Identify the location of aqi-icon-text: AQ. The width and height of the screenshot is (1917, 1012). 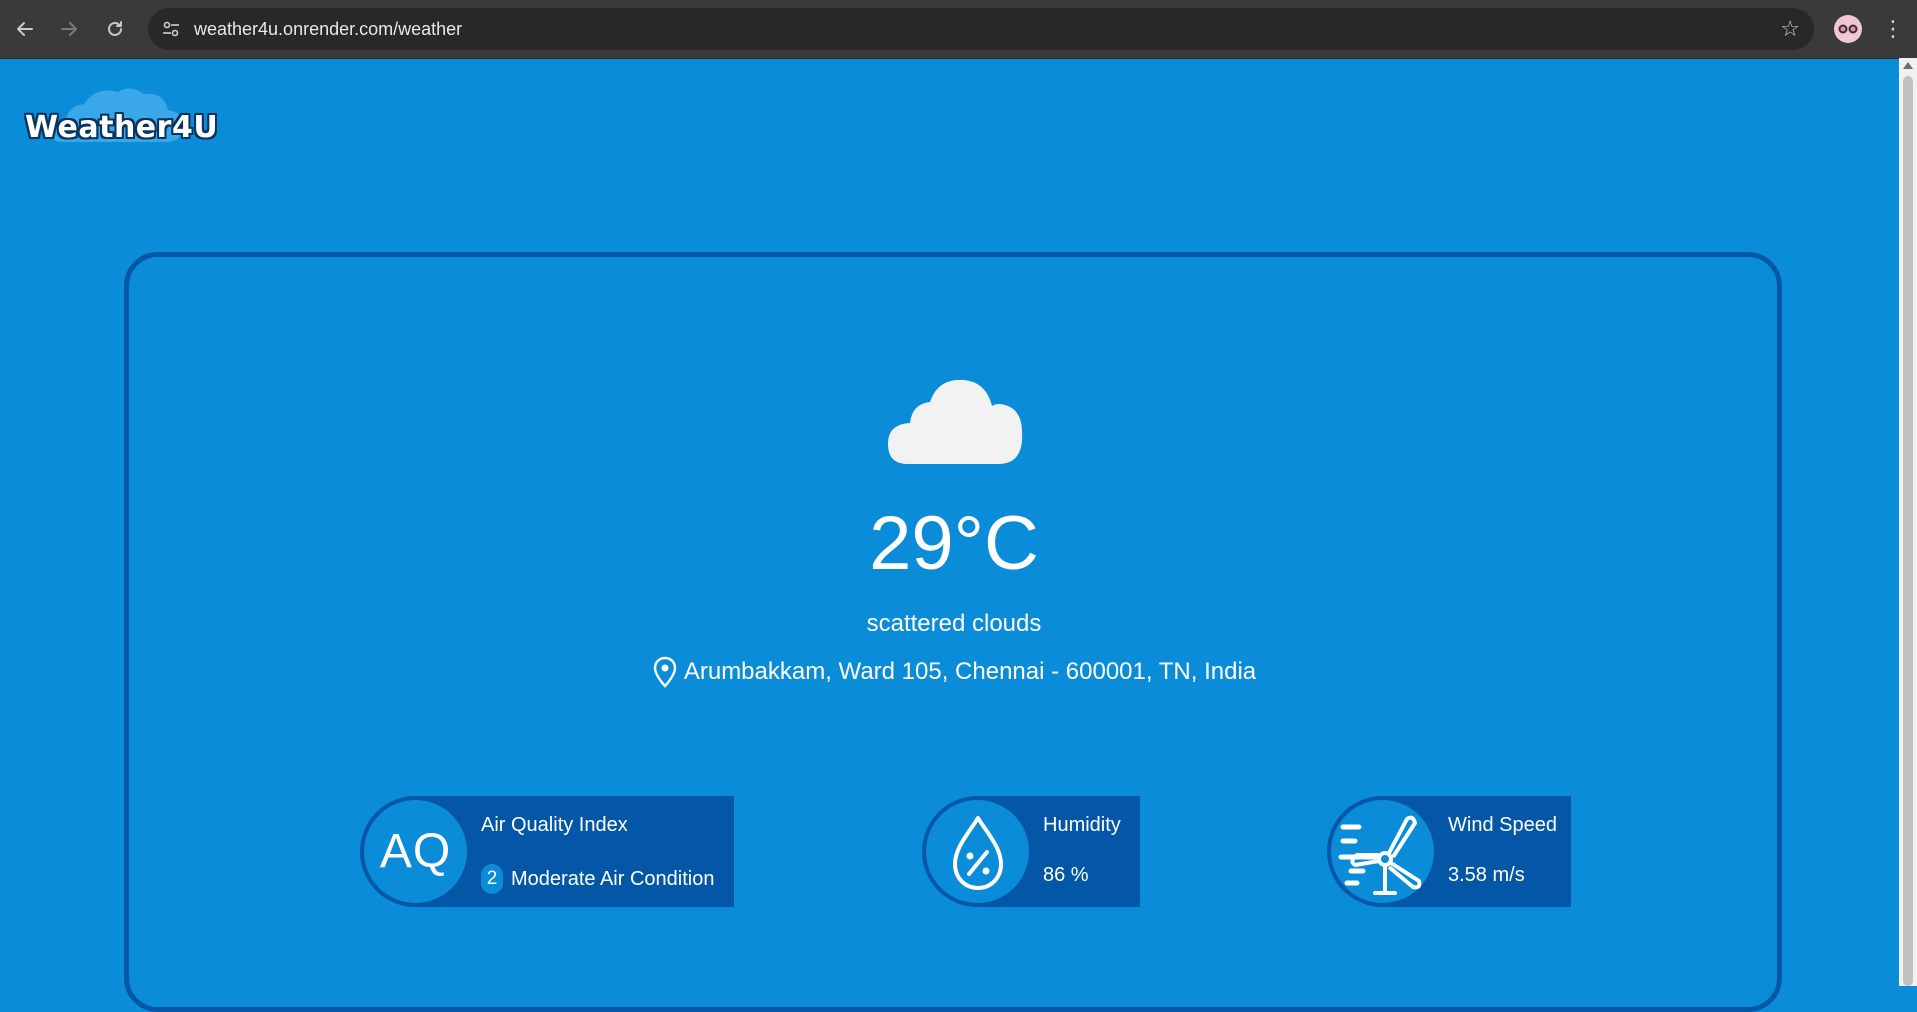
(415, 851).